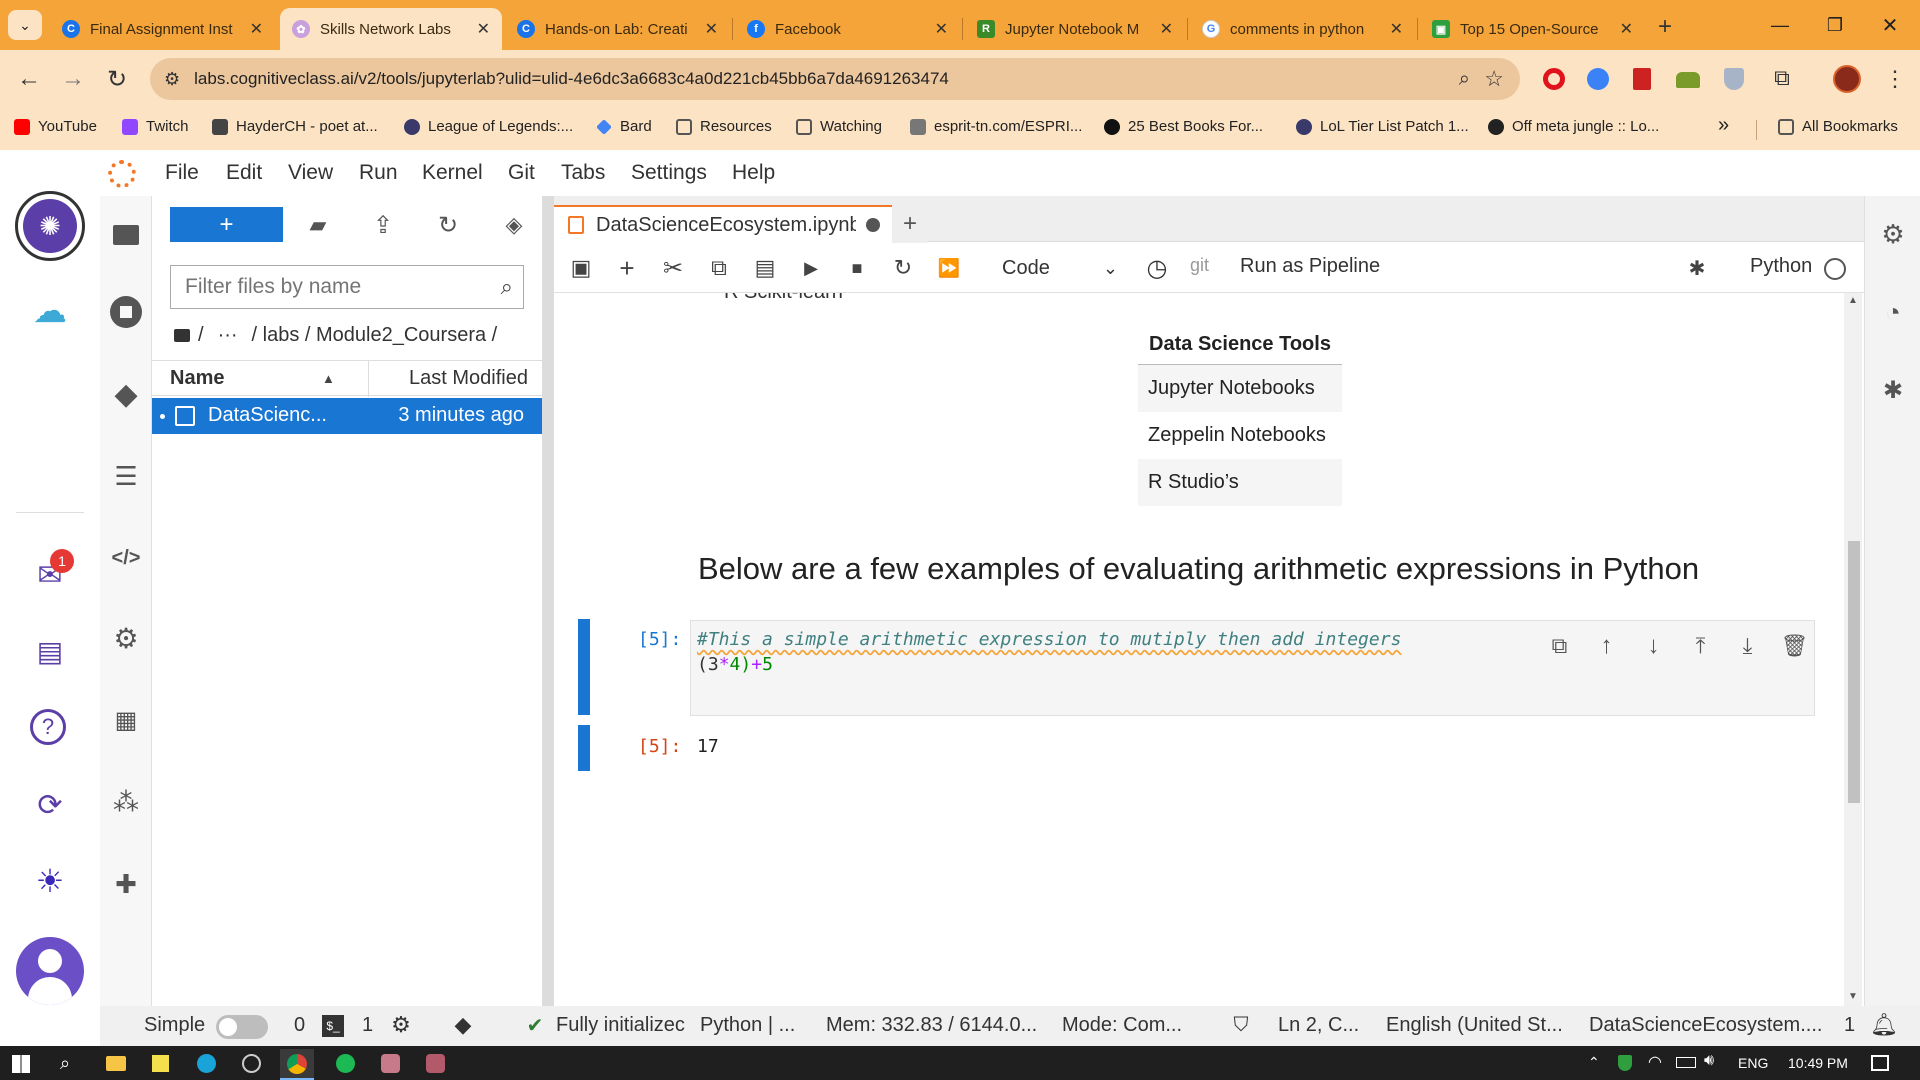 The height and width of the screenshot is (1080, 1920). What do you see at coordinates (50, 971) in the screenshot?
I see `user-avatar` at bounding box center [50, 971].